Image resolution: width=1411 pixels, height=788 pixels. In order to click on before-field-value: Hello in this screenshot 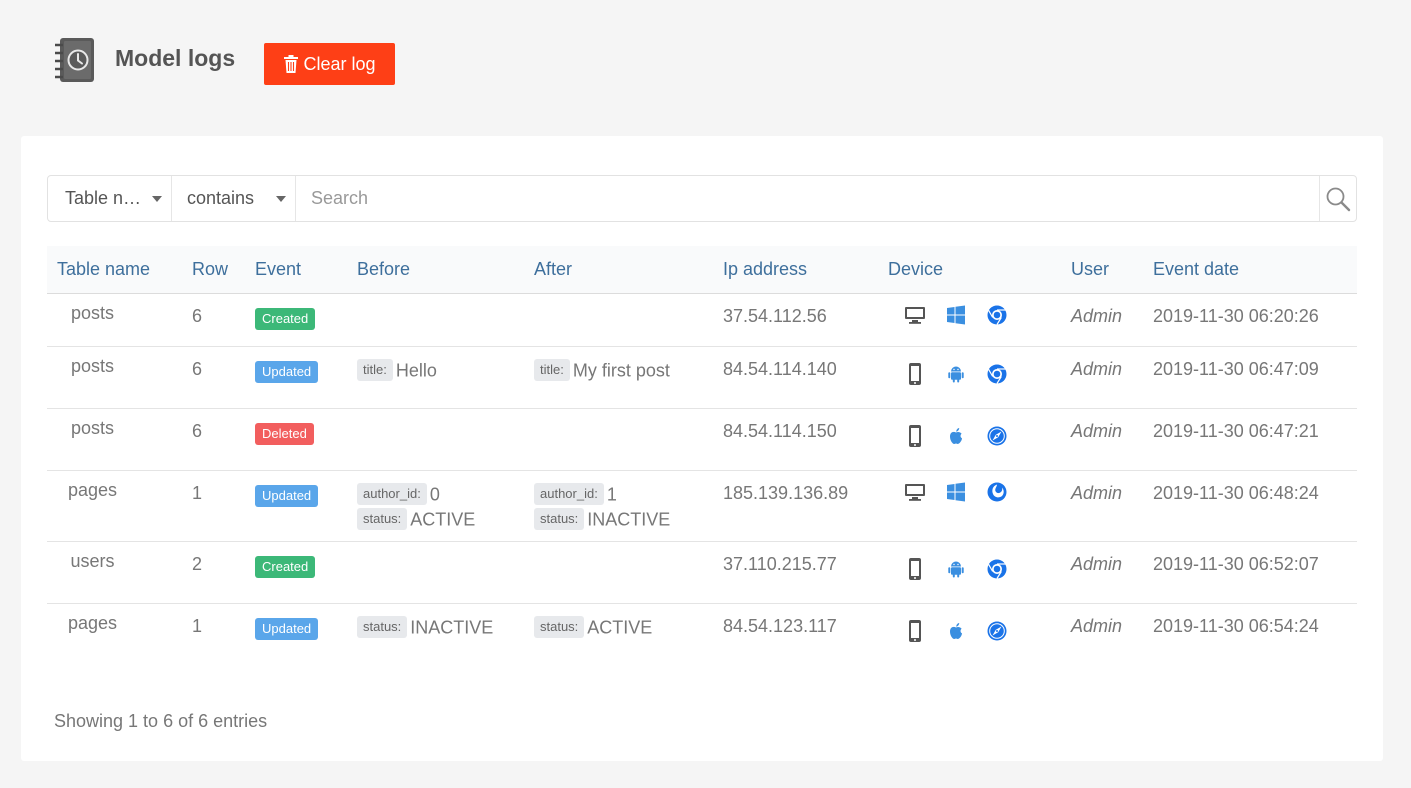, I will do `click(416, 369)`.